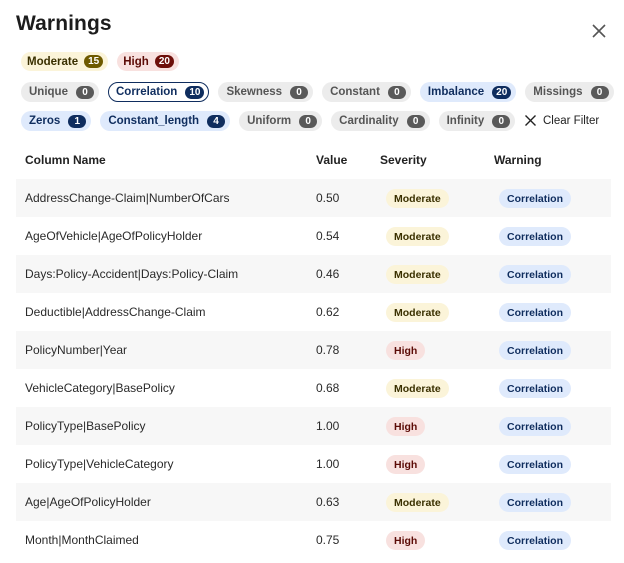  What do you see at coordinates (64, 23) in the screenshot?
I see `page-title: Warnings` at bounding box center [64, 23].